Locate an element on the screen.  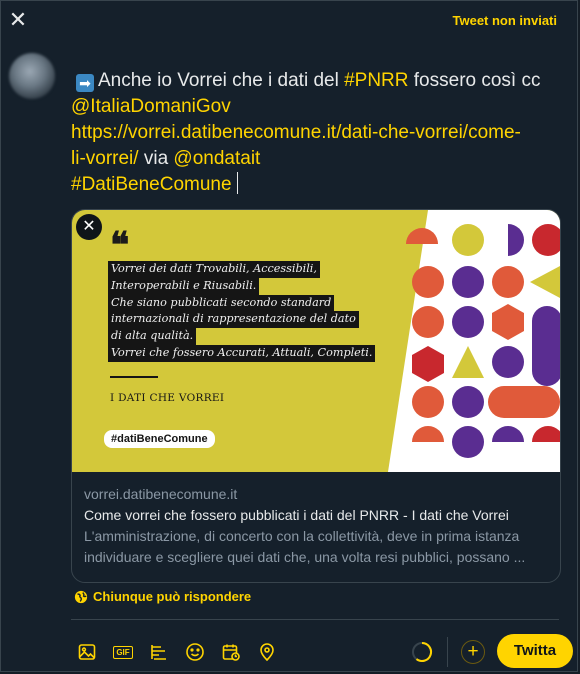
tweet-text: Anche io Vorrei che i dati del is located at coordinates (221, 80).